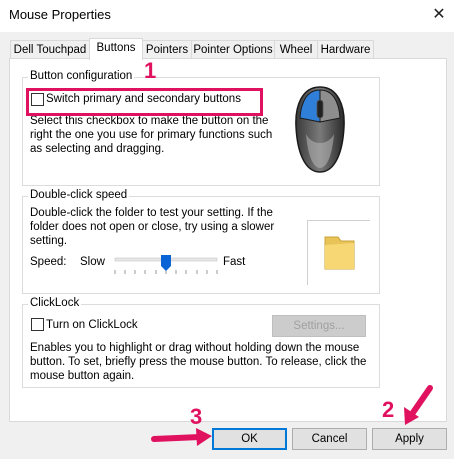  Describe the element at coordinates (418, 405) in the screenshot. I see `arrow-to-apply-icon` at that location.